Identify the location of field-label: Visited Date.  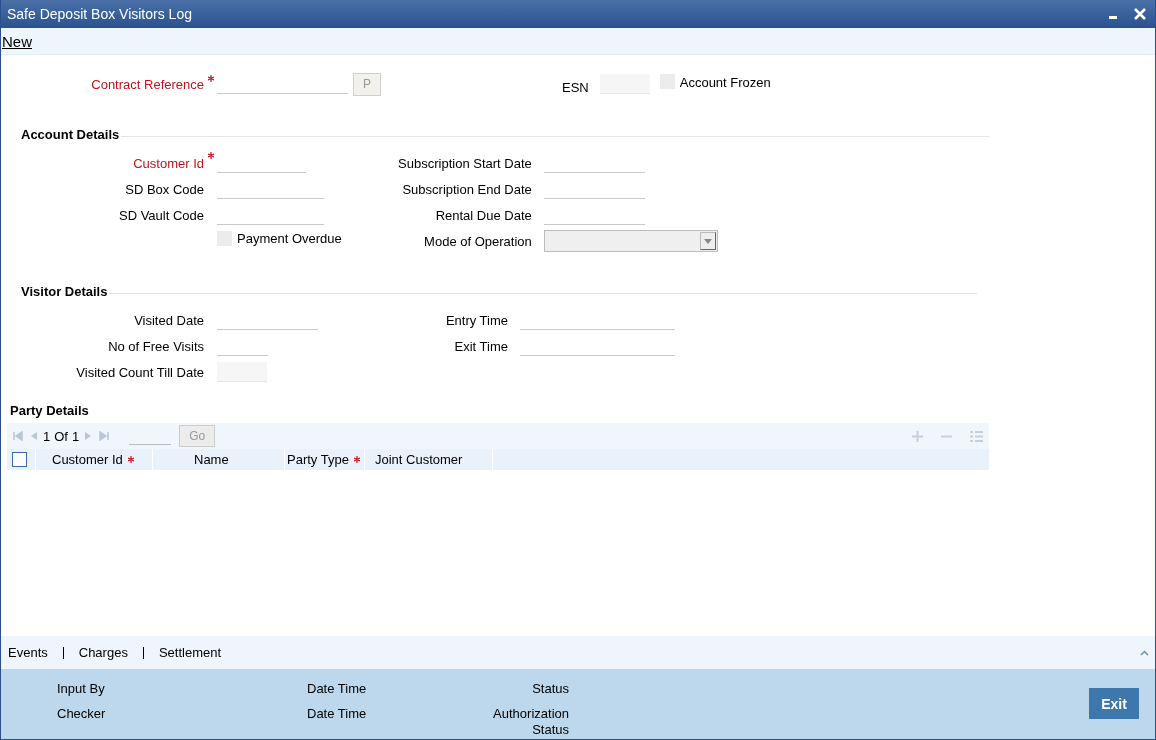
(168, 320).